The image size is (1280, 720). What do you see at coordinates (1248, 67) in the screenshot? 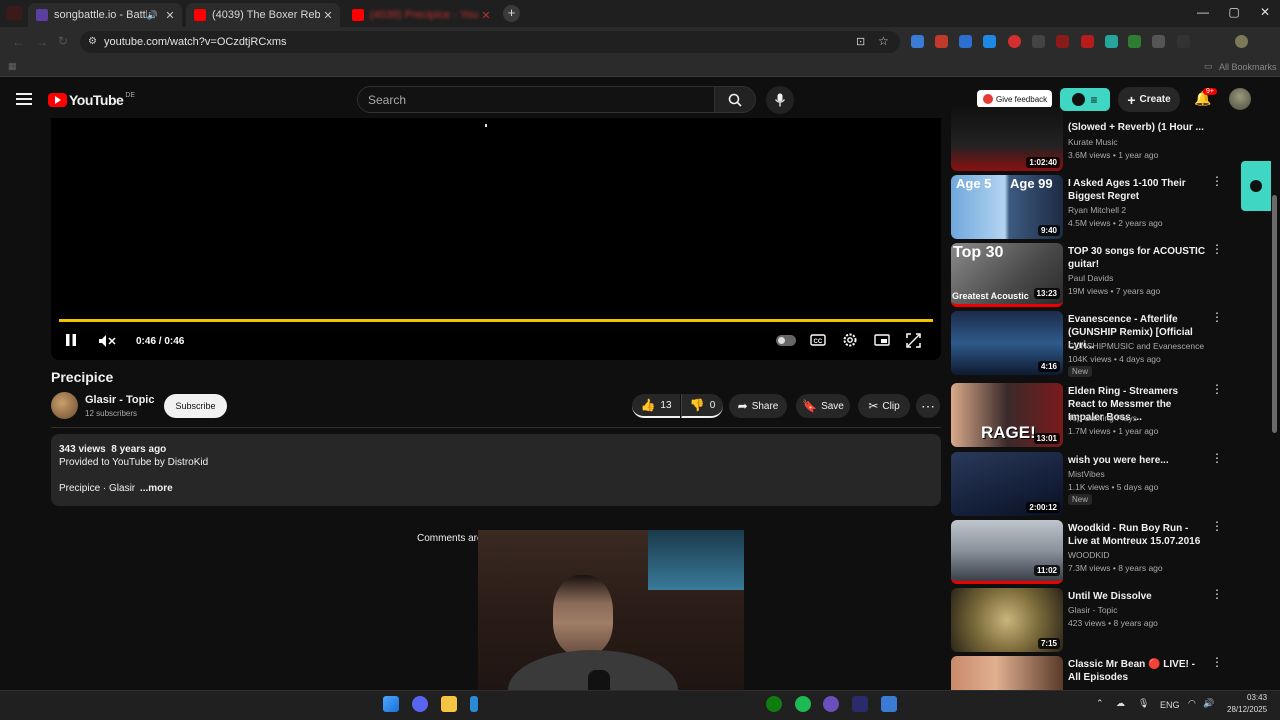
I see `all-bookmarks-link: All Bookmarks` at bounding box center [1248, 67].